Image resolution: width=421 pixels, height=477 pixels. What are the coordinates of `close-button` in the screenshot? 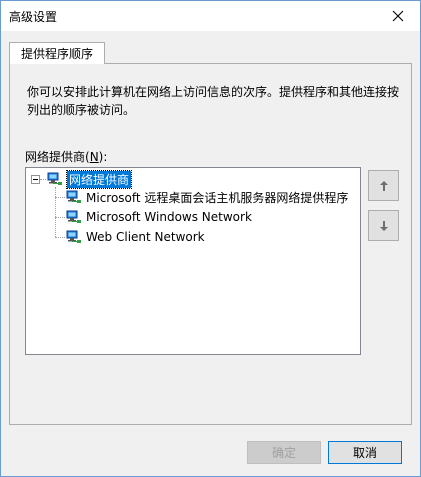 It's located at (398, 16).